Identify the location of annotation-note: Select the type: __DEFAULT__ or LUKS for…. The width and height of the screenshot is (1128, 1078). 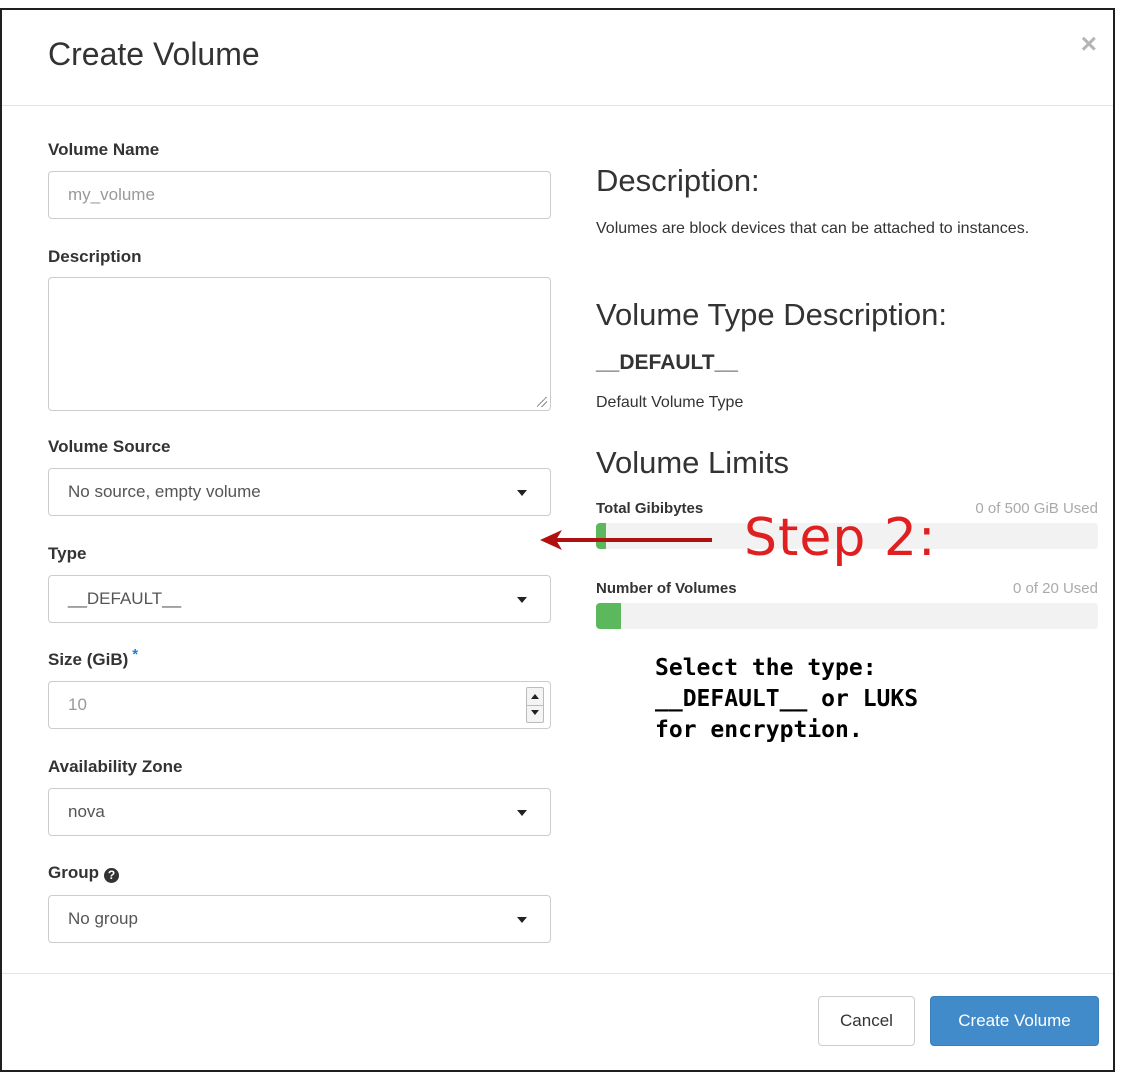
(787, 699).